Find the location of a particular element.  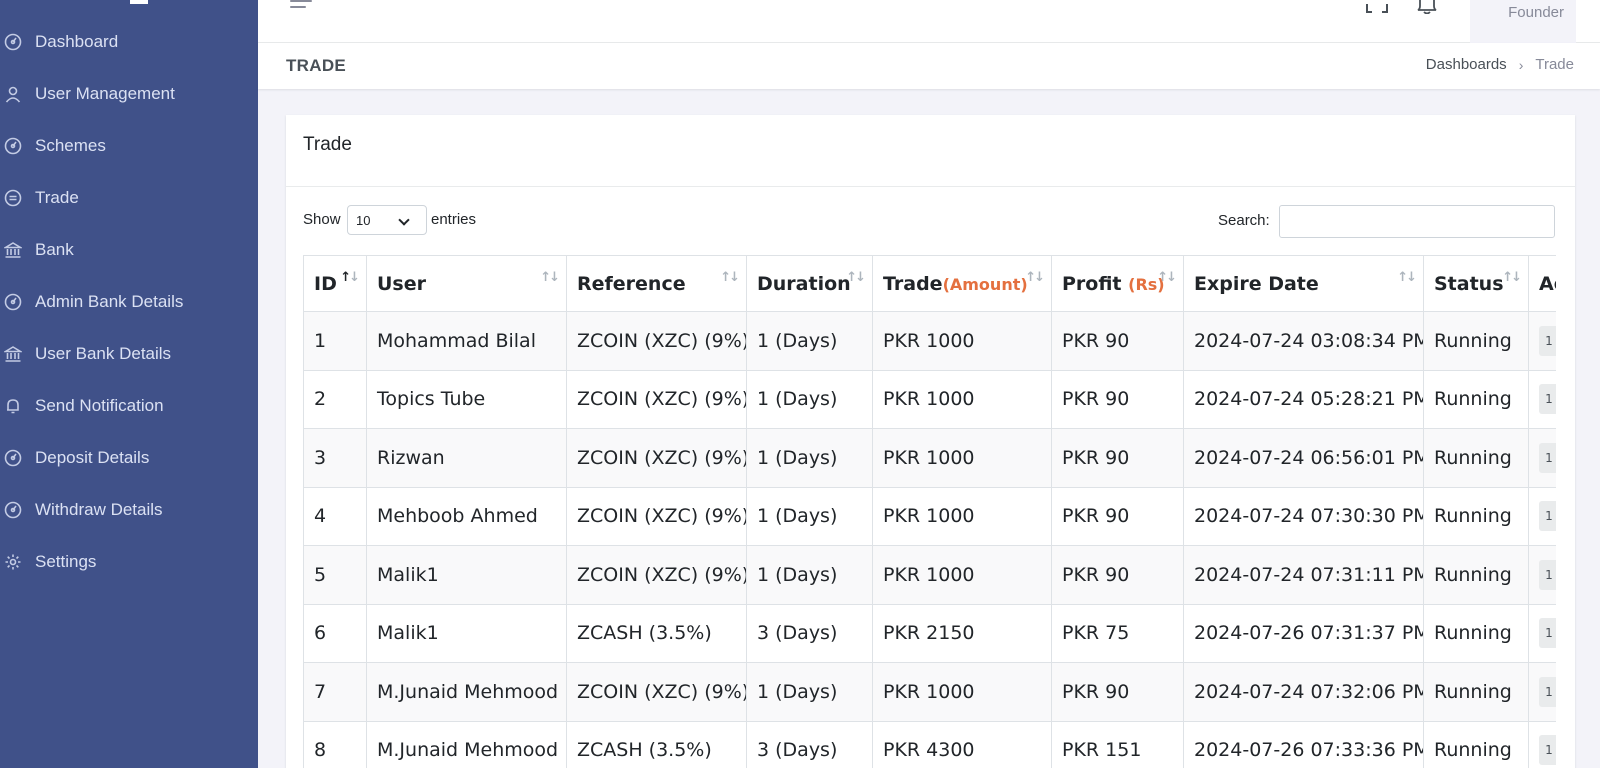

cell-duration: 3 (Days) is located at coordinates (809, 633).